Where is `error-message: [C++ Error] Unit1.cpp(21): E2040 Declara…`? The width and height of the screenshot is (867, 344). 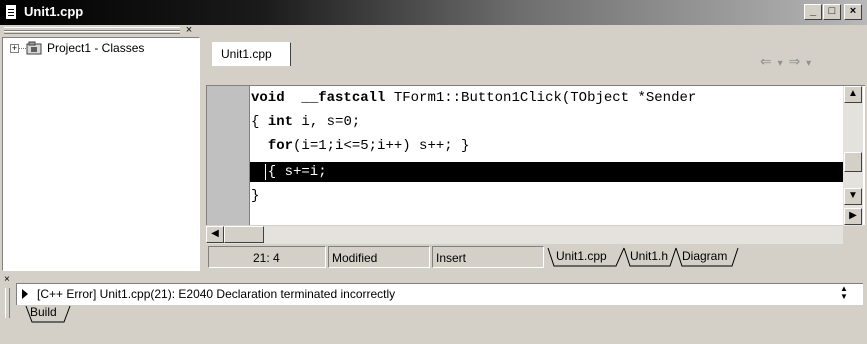
error-message: [C++ Error] Unit1.cpp(21): E2040 Declara… is located at coordinates (216, 294).